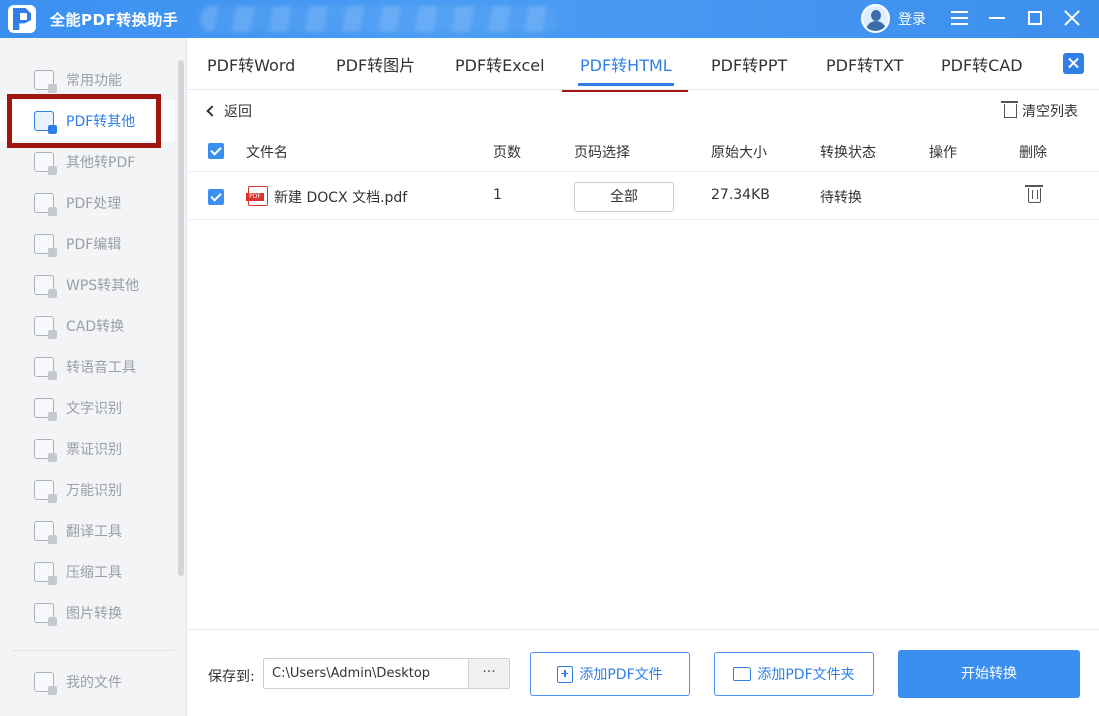  Describe the element at coordinates (45, 573) in the screenshot. I see `zip-icon` at that location.